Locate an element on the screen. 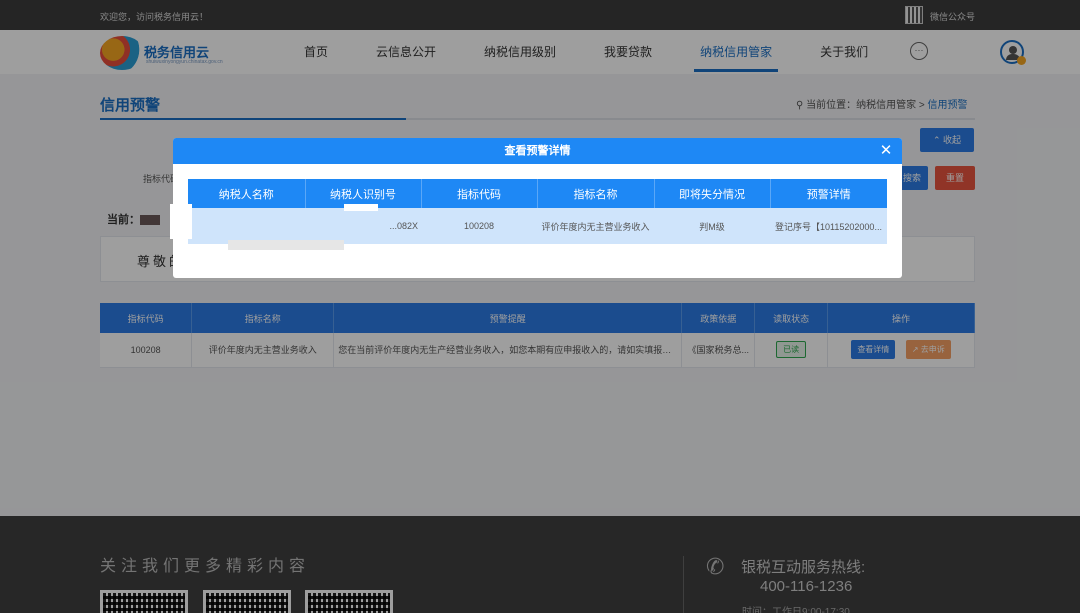 The height and width of the screenshot is (613, 1080). modal-title: 查看预警详情 is located at coordinates (537, 151).